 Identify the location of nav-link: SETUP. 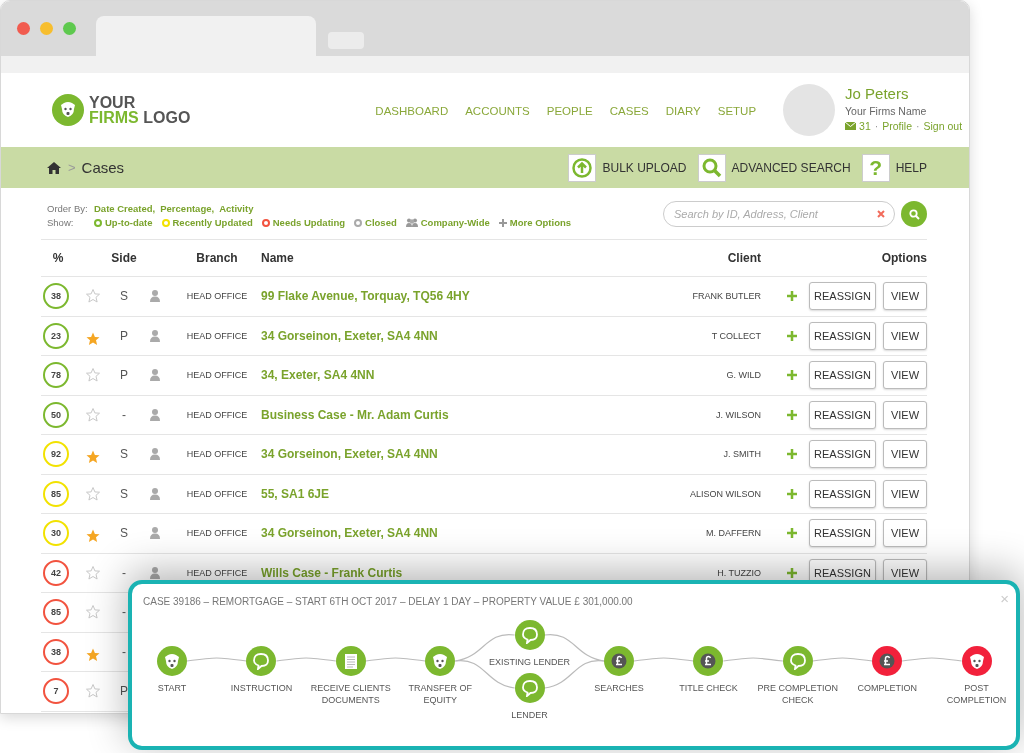
(737, 111).